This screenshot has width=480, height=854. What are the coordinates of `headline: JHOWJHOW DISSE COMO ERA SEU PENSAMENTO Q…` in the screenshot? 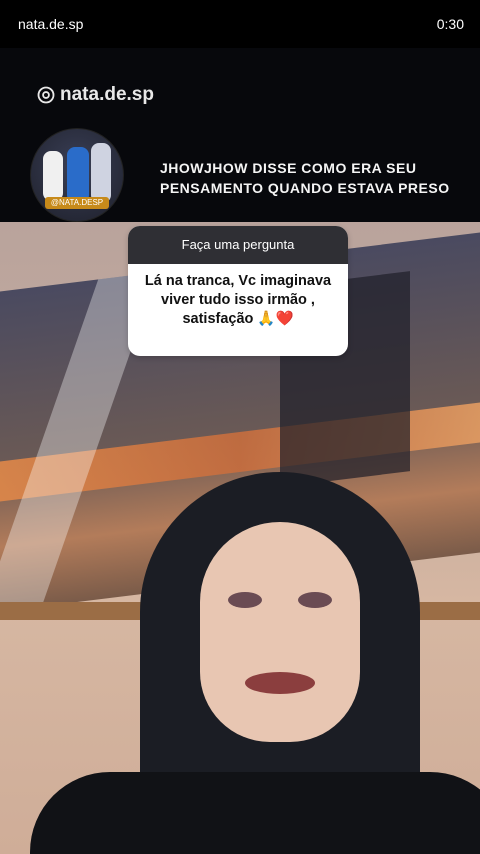 It's located at (305, 178).